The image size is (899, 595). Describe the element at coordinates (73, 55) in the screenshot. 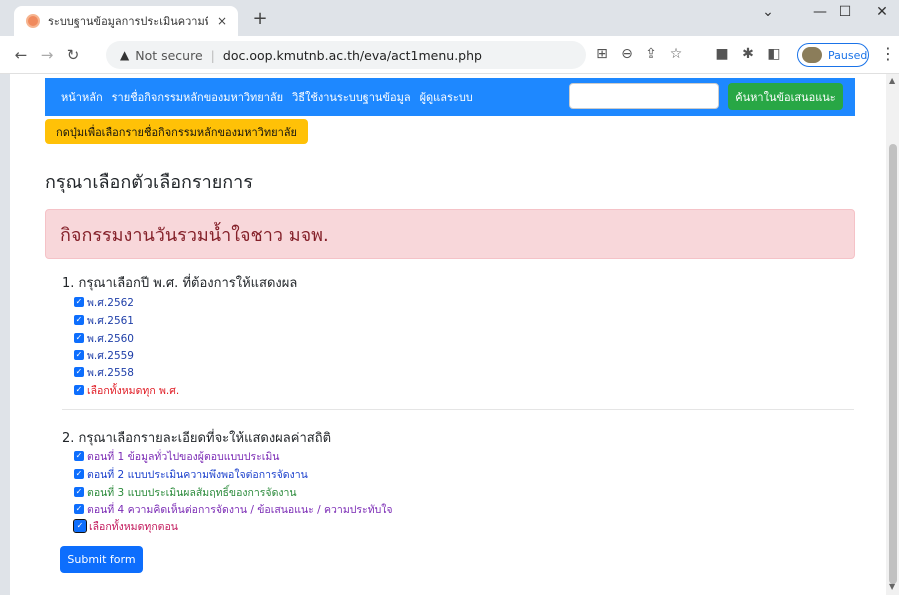

I see `reload-icon: ↻` at that location.